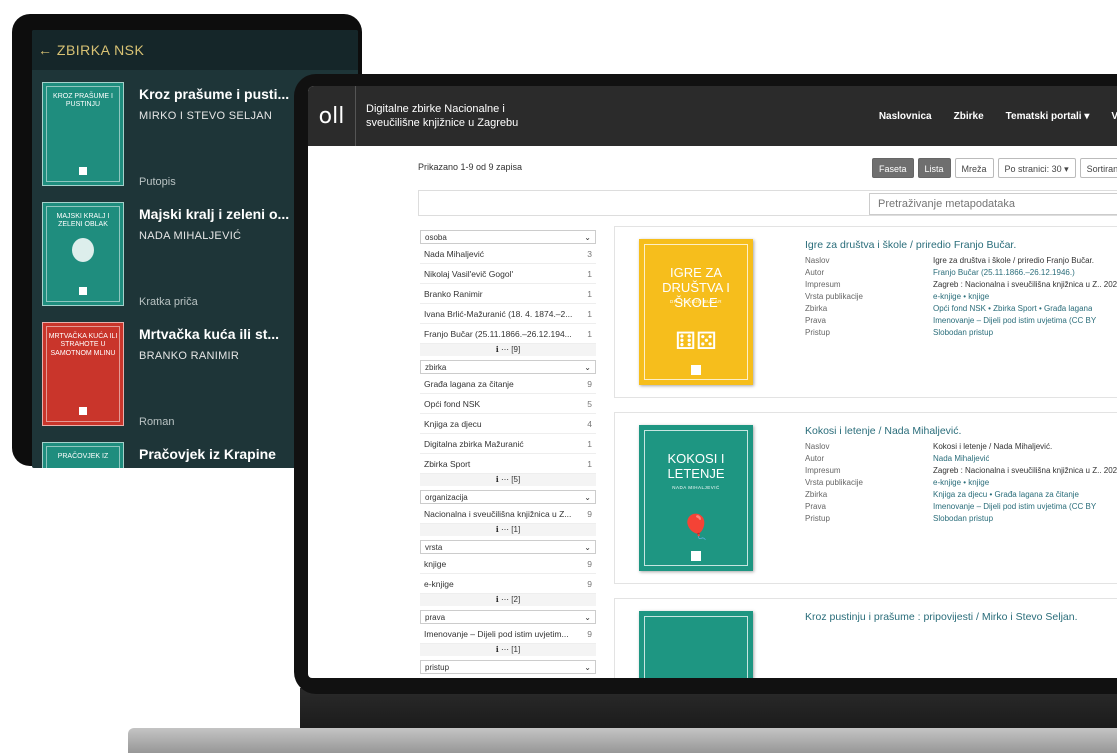 The width and height of the screenshot is (1117, 753). I want to click on facet-value: Digitalna zbirka Mažuranić 1, so click(508, 444).